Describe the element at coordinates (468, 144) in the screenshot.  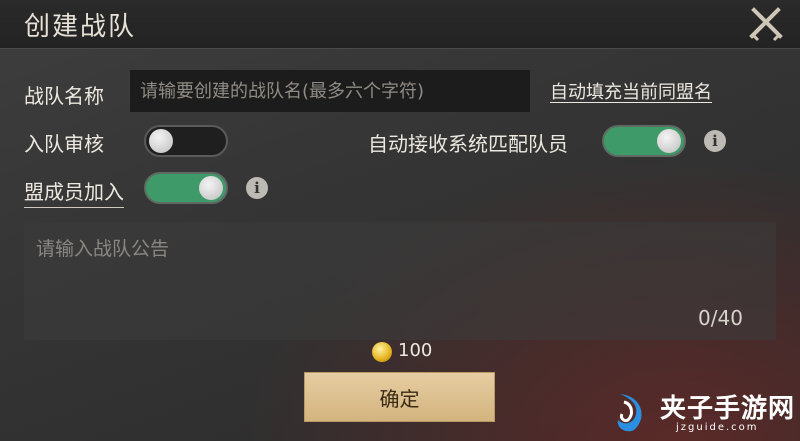
I see `auto-accept-label: 自动接收系统匹配队员` at that location.